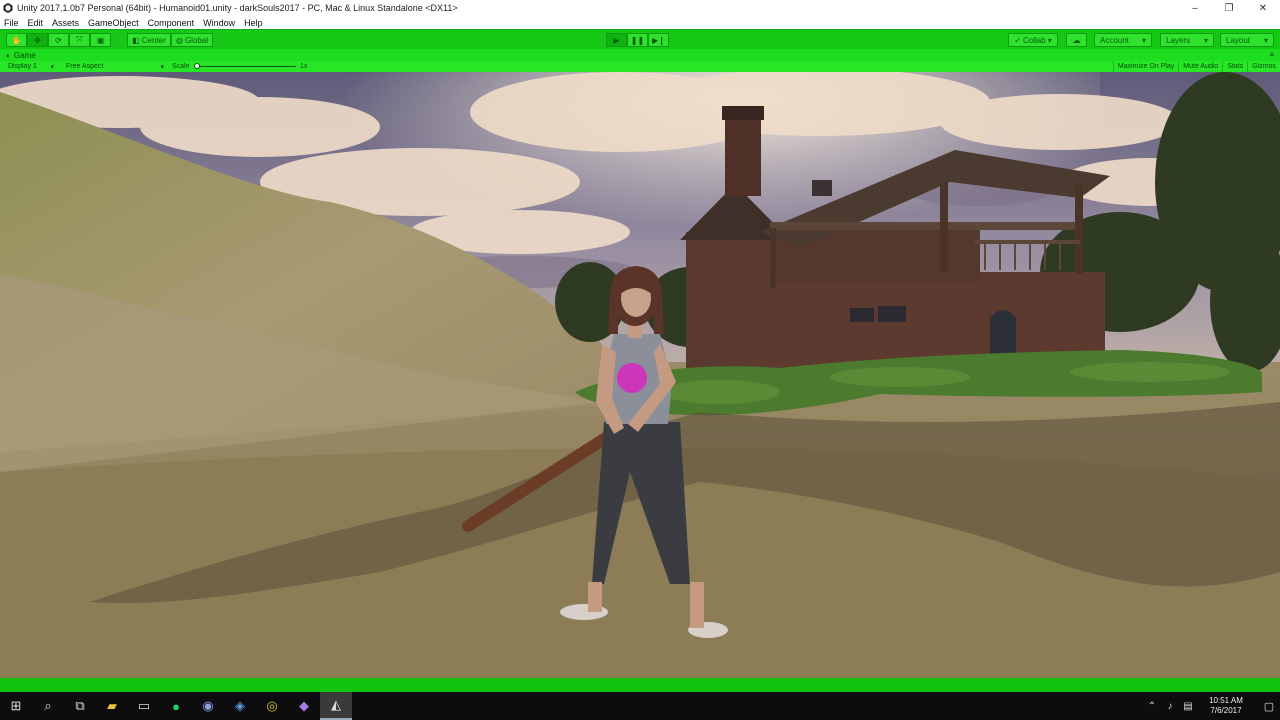 The height and width of the screenshot is (720, 1280). I want to click on menu-file: File, so click(11, 23).